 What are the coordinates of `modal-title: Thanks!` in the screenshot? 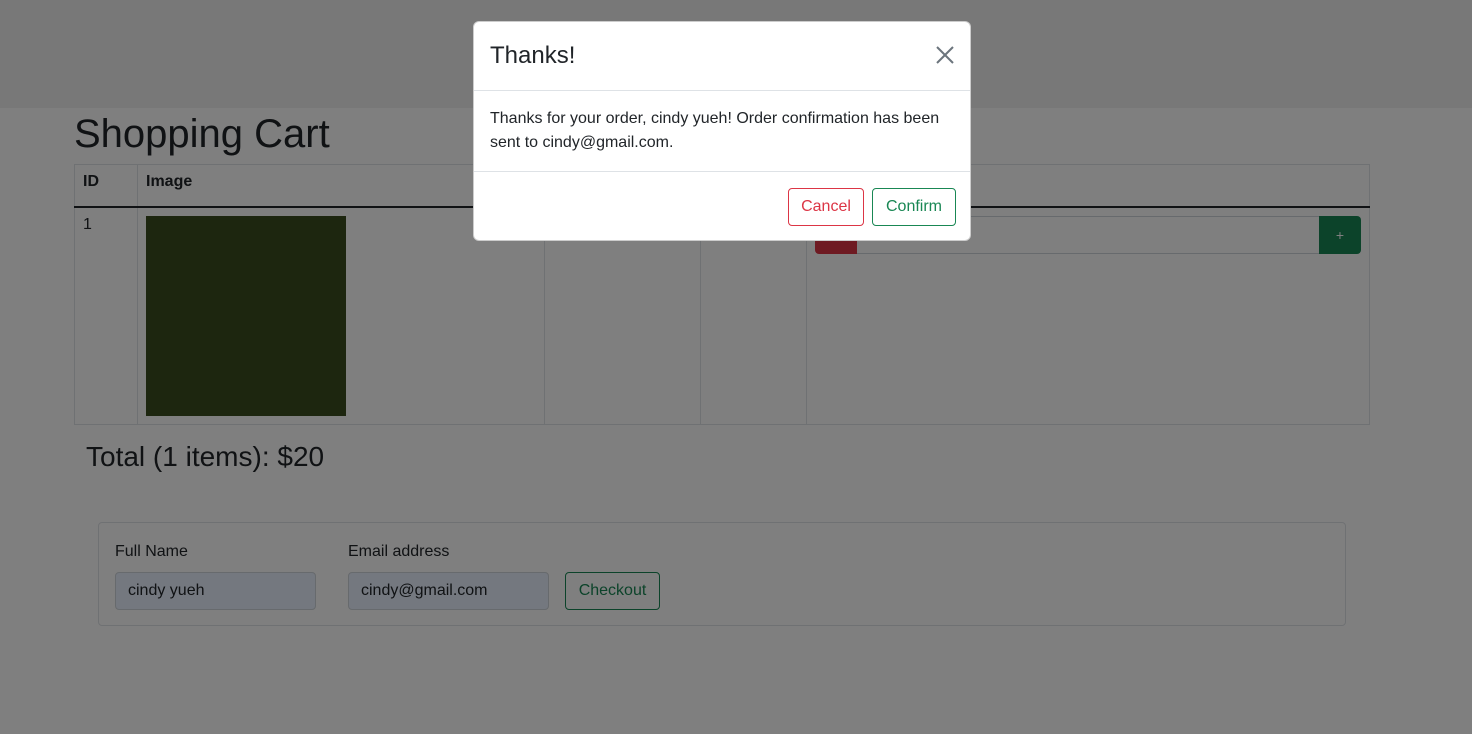 It's located at (533, 55).